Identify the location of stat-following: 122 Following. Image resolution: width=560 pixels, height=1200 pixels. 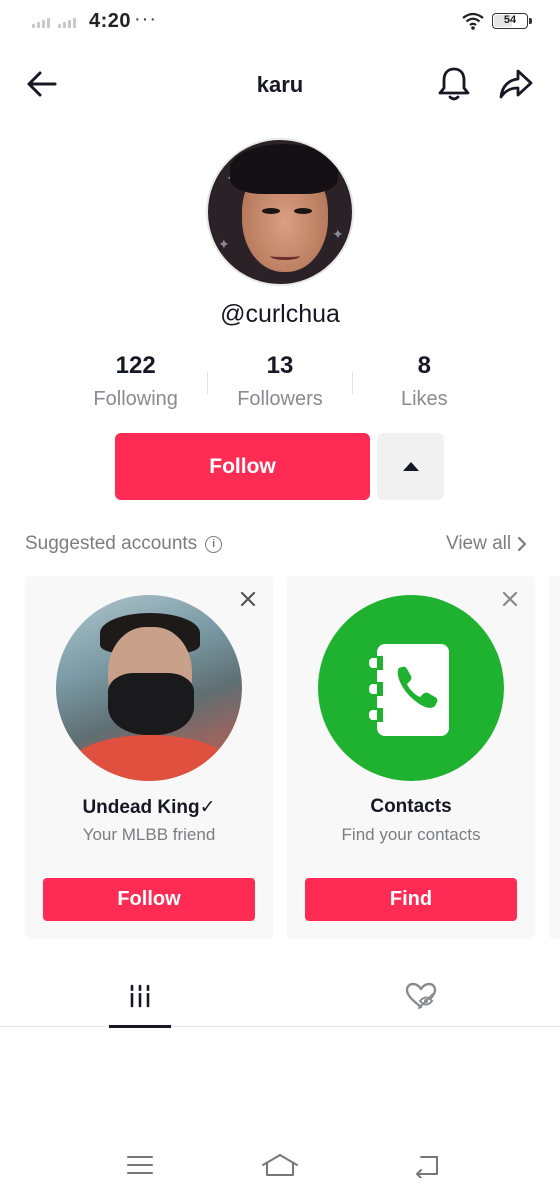
(135, 384).